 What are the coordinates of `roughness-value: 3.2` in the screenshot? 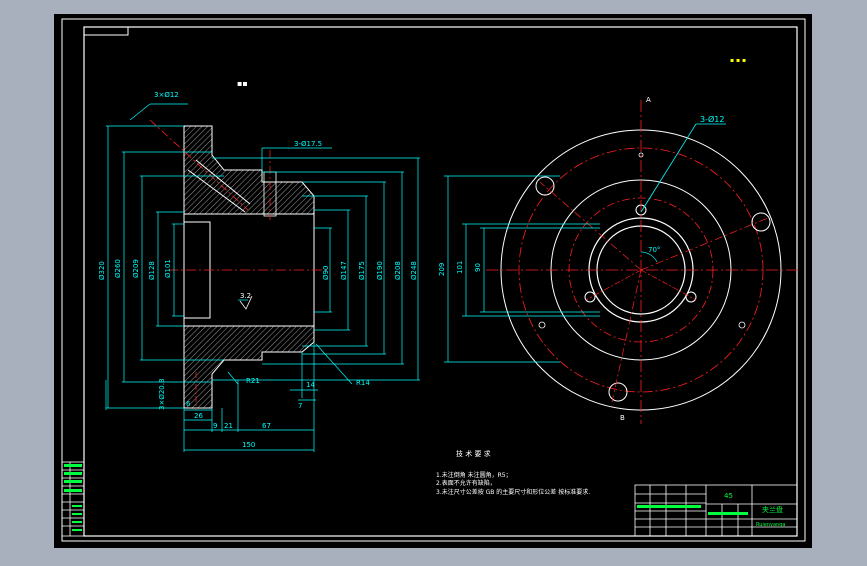 It's located at (245, 296).